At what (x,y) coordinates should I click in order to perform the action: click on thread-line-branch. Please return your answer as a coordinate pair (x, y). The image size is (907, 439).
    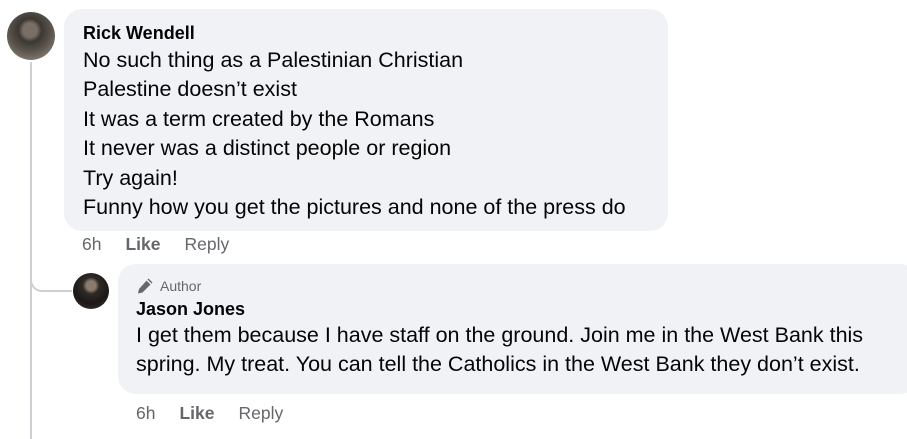
    Looking at the image, I should click on (51, 284).